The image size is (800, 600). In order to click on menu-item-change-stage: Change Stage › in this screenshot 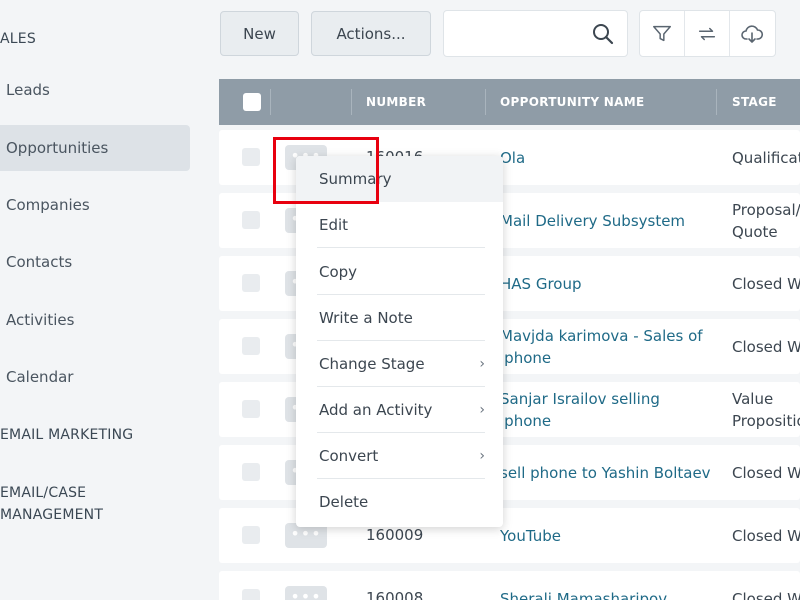, I will do `click(399, 364)`.